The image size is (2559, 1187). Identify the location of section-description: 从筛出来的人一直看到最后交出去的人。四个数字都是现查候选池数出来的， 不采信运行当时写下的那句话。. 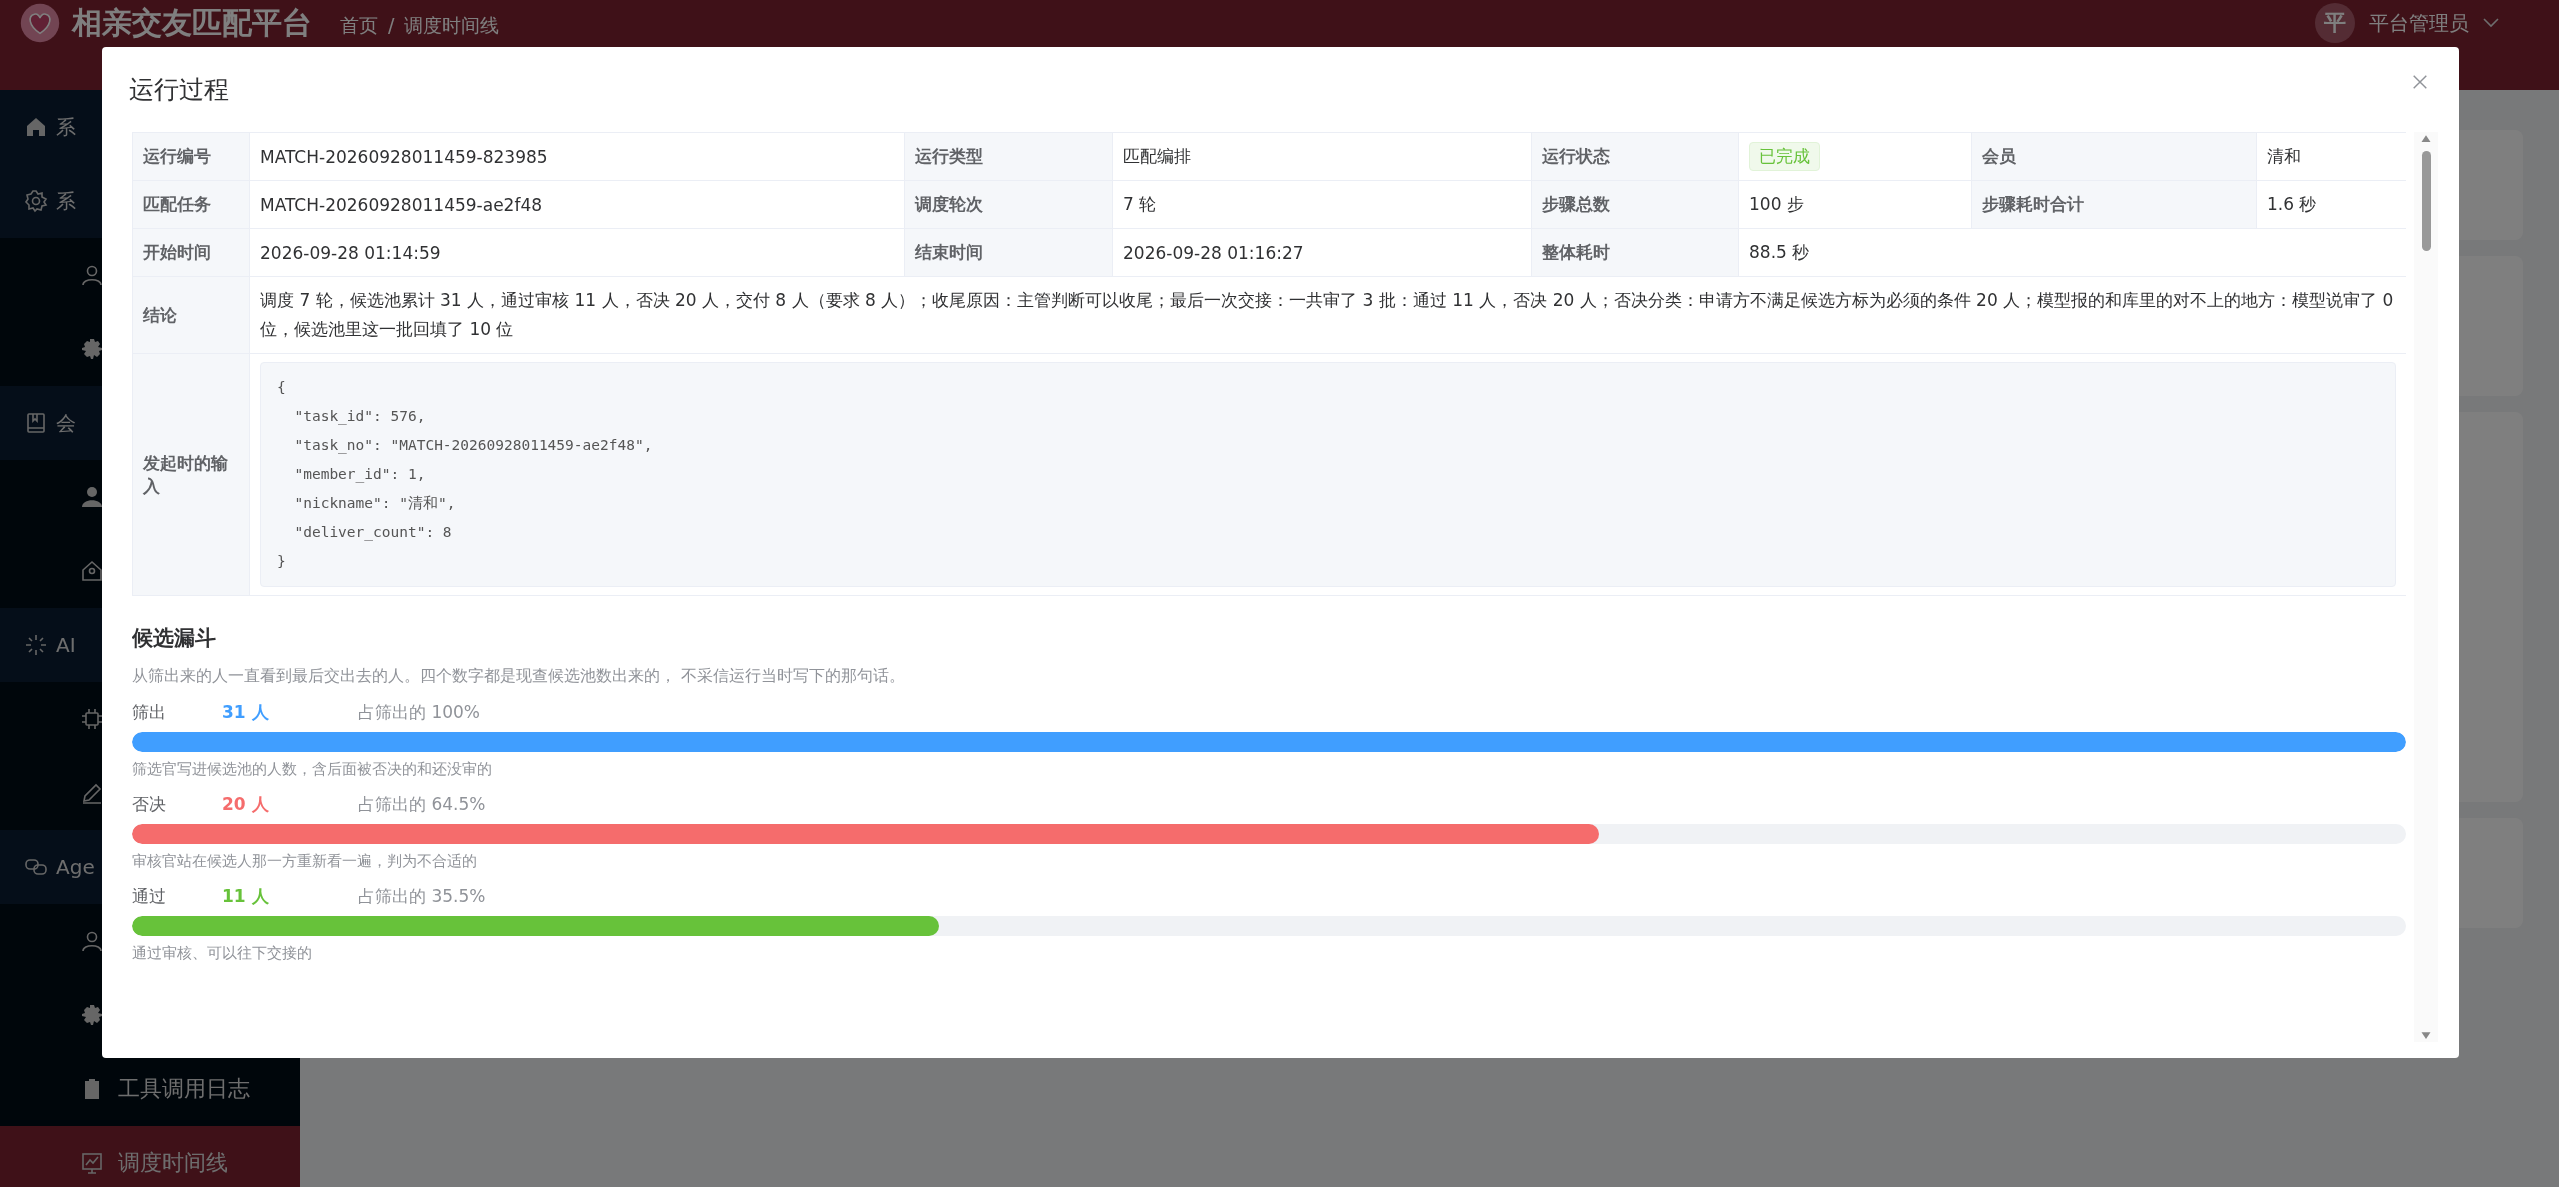
(519, 676).